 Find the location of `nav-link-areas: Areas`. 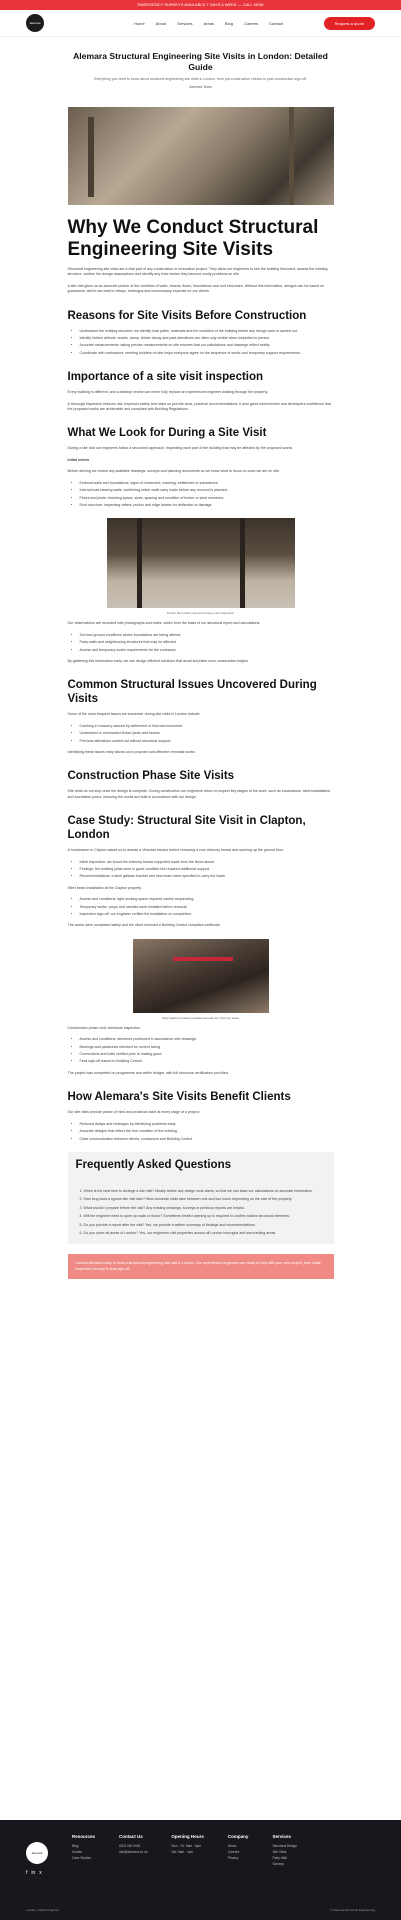

nav-link-areas: Areas is located at coordinates (208, 23).